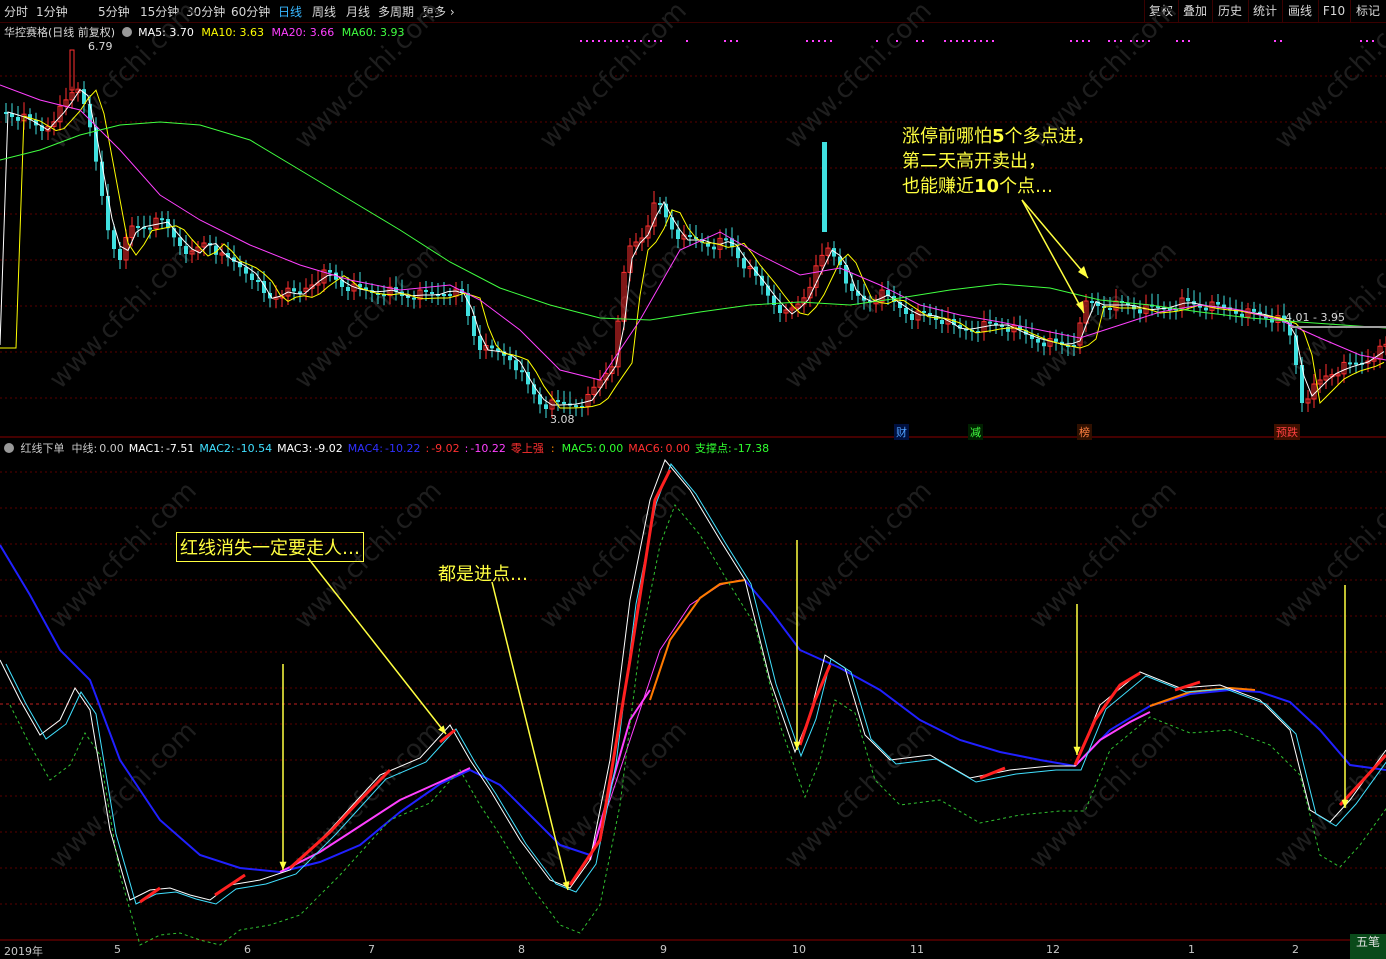  What do you see at coordinates (975, 432) in the screenshot?
I see `marker-jian: 减` at bounding box center [975, 432].